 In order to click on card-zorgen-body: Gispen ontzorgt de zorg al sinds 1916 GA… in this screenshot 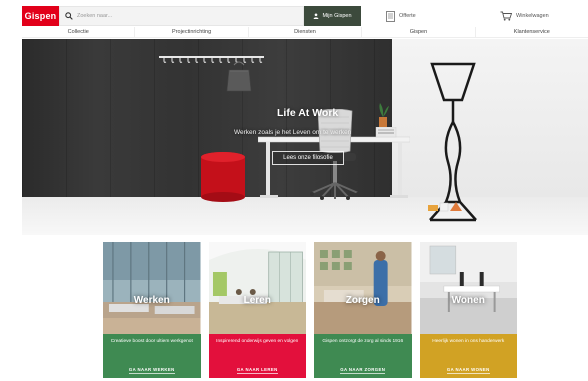, I will do `click(363, 356)`.